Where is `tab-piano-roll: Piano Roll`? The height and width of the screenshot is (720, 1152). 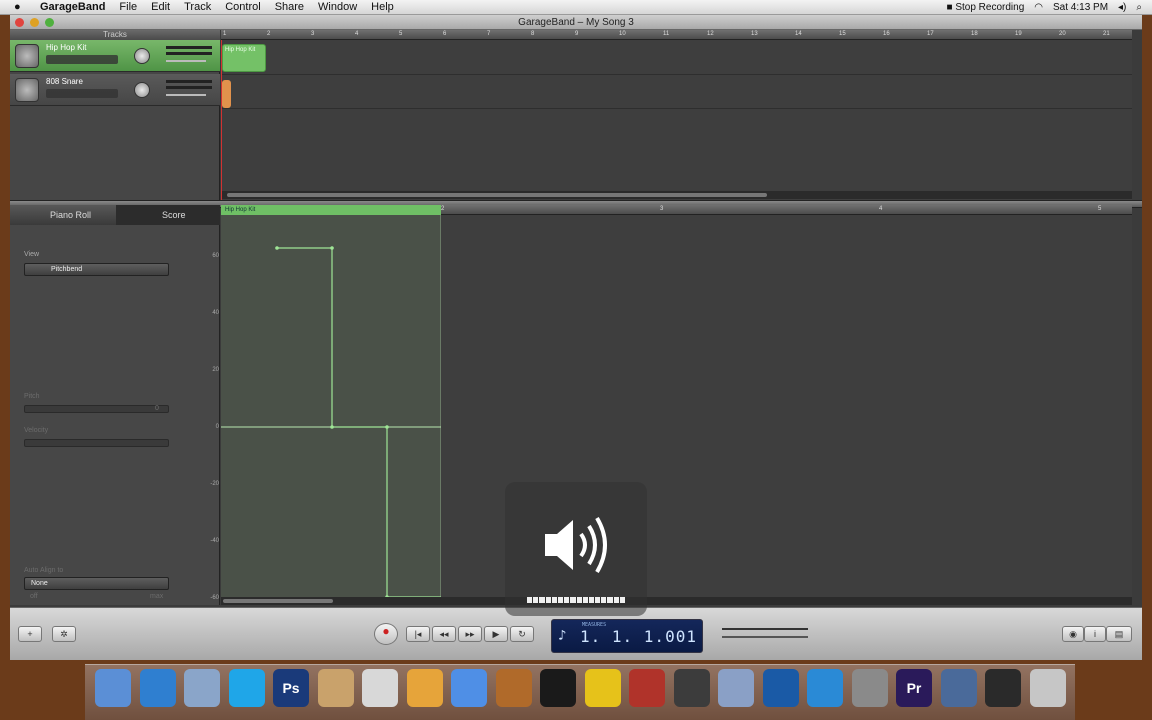 tab-piano-roll: Piano Roll is located at coordinates (63, 215).